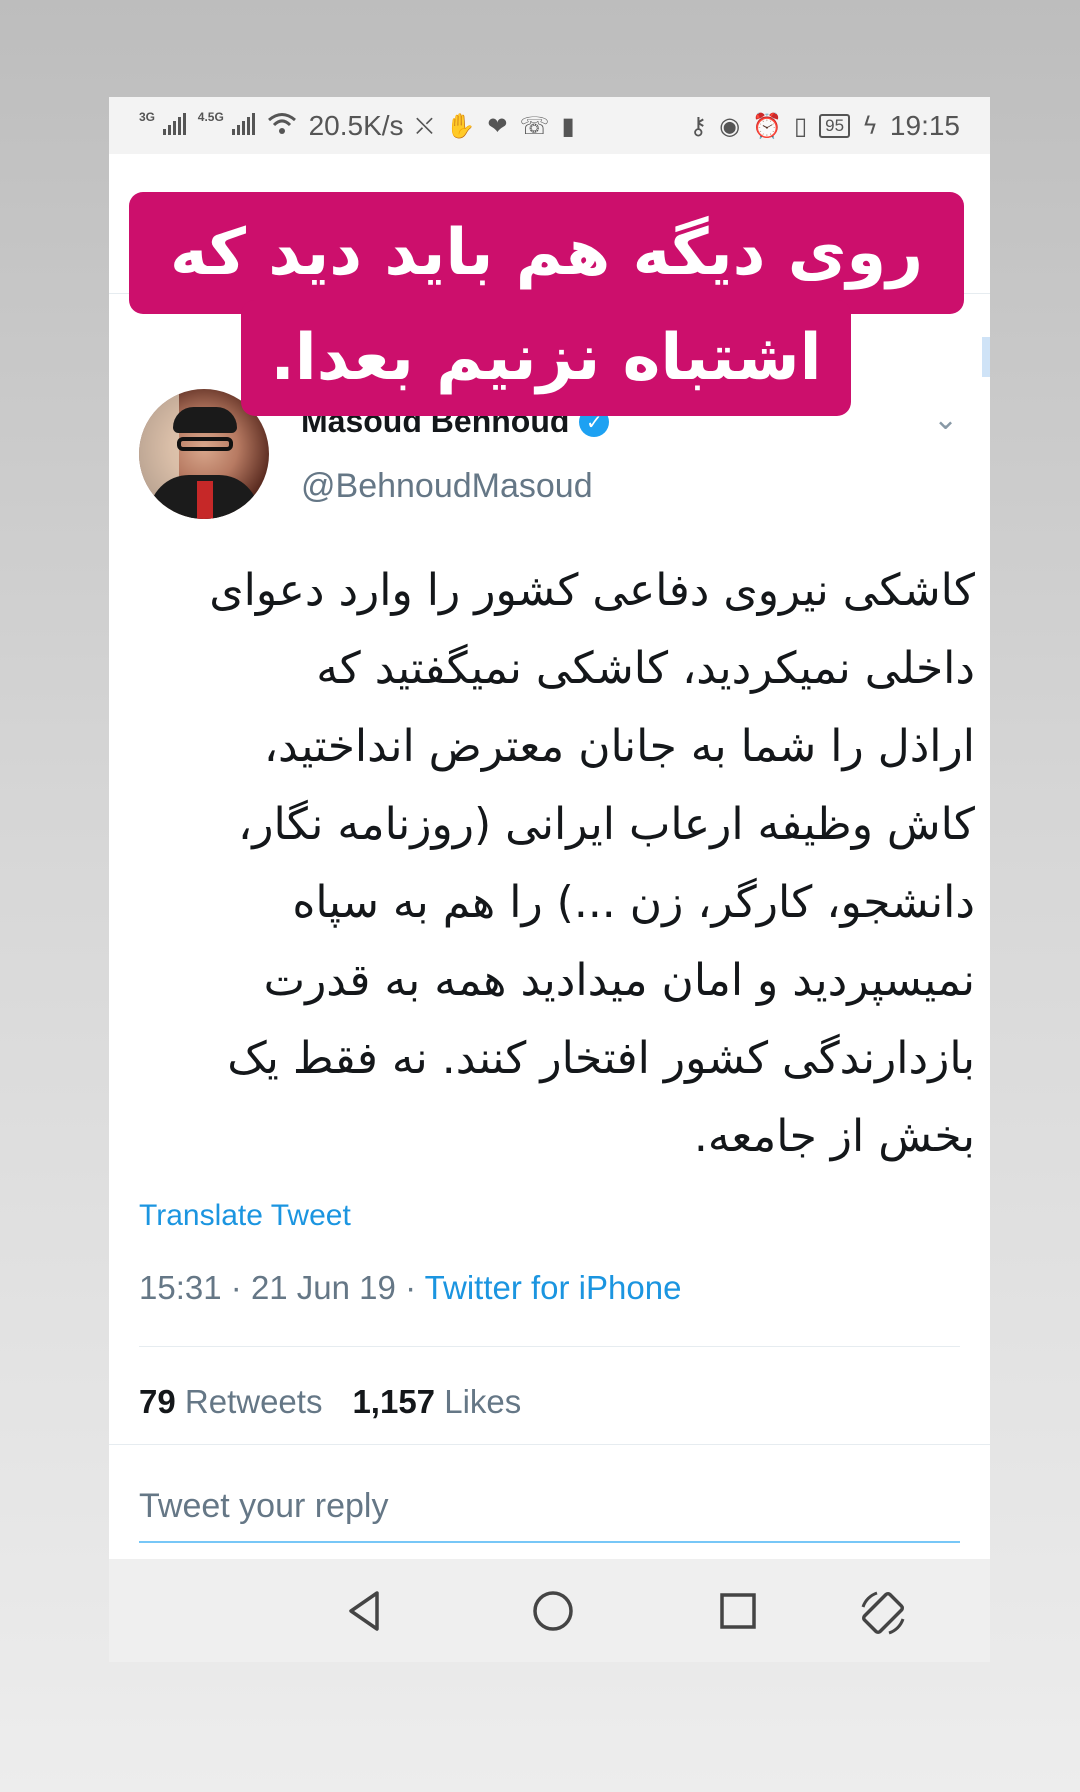  Describe the element at coordinates (226, 126) in the screenshot. I see `signal-icon-2: 4.5G` at that location.